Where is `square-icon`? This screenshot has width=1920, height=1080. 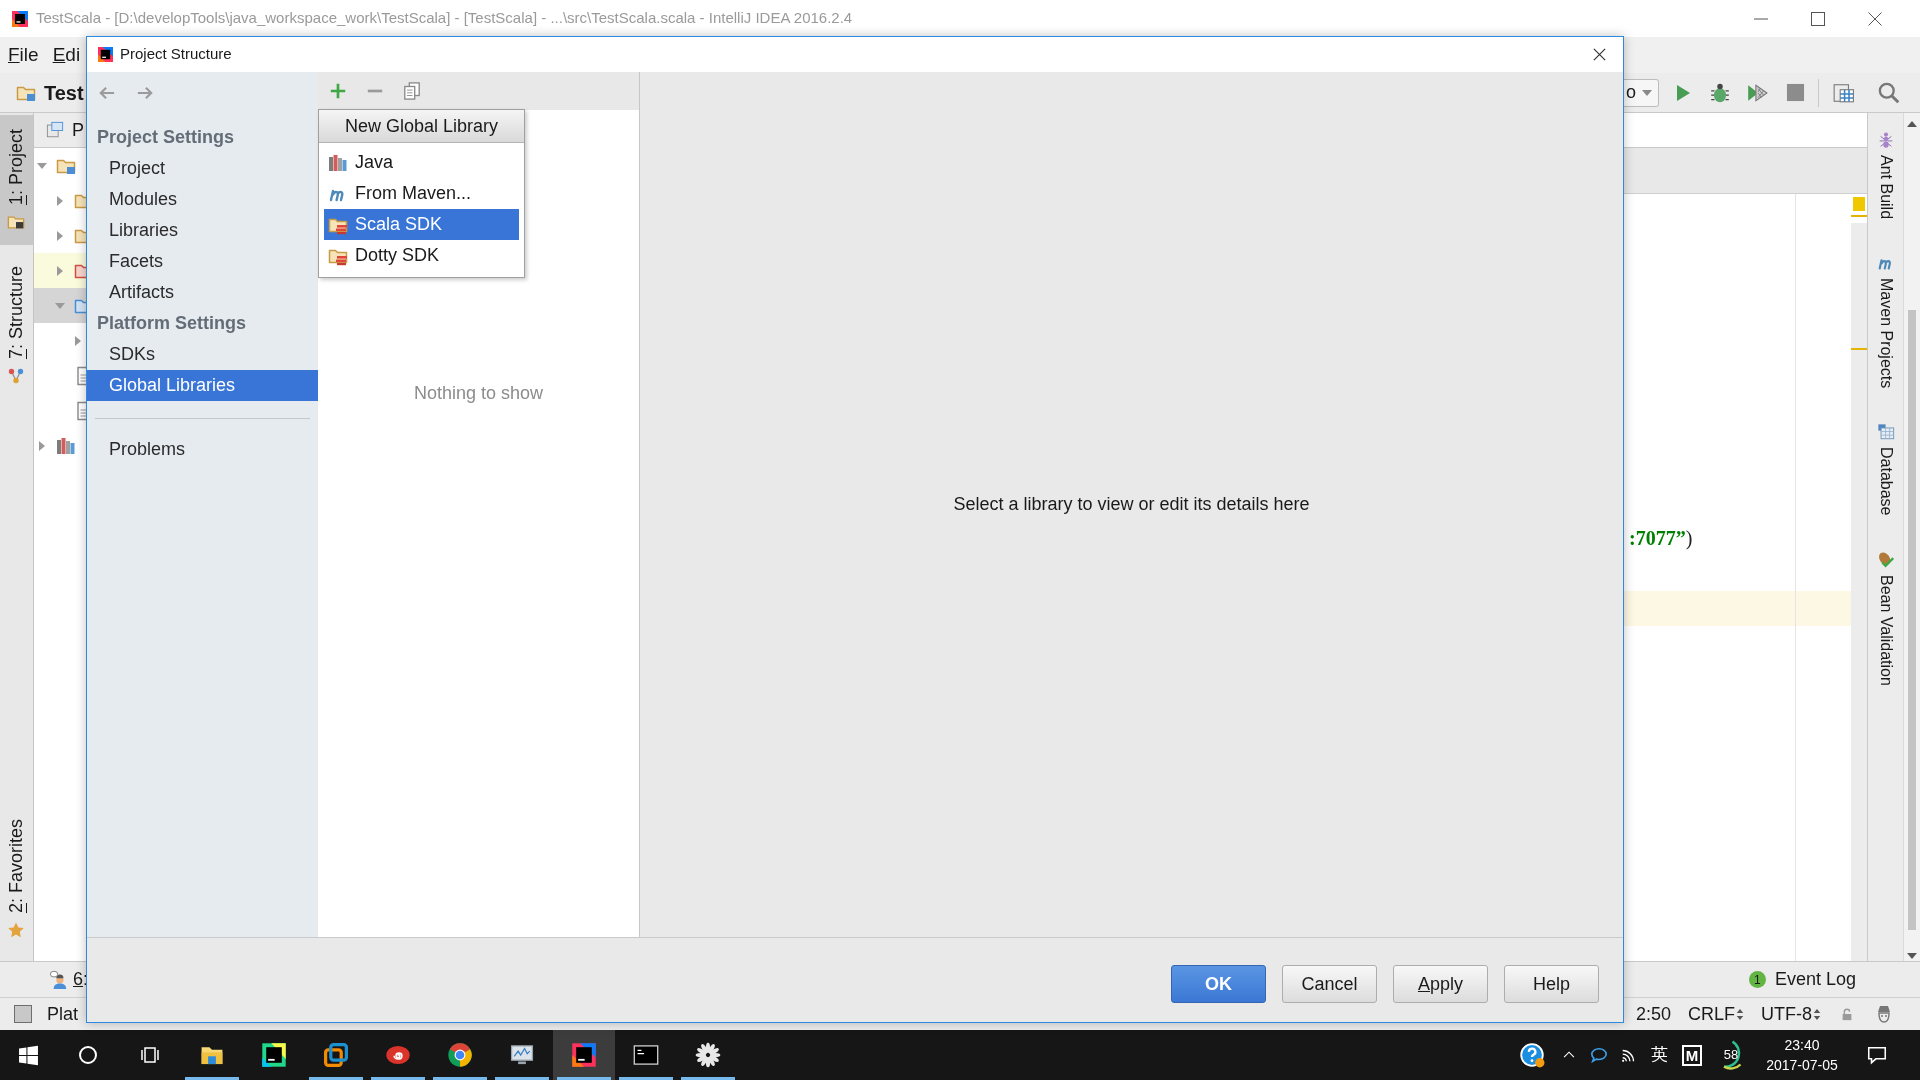
square-icon is located at coordinates (23, 1014).